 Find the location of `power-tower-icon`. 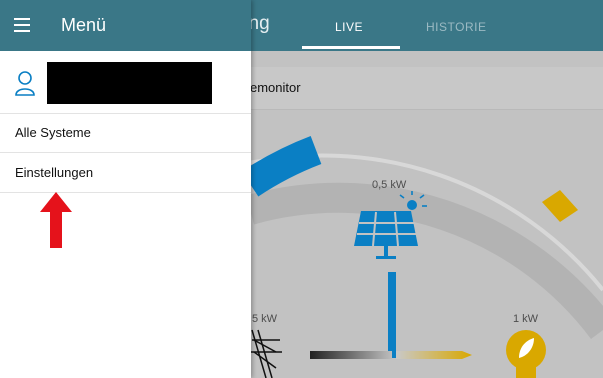

power-tower-icon is located at coordinates (266, 353).